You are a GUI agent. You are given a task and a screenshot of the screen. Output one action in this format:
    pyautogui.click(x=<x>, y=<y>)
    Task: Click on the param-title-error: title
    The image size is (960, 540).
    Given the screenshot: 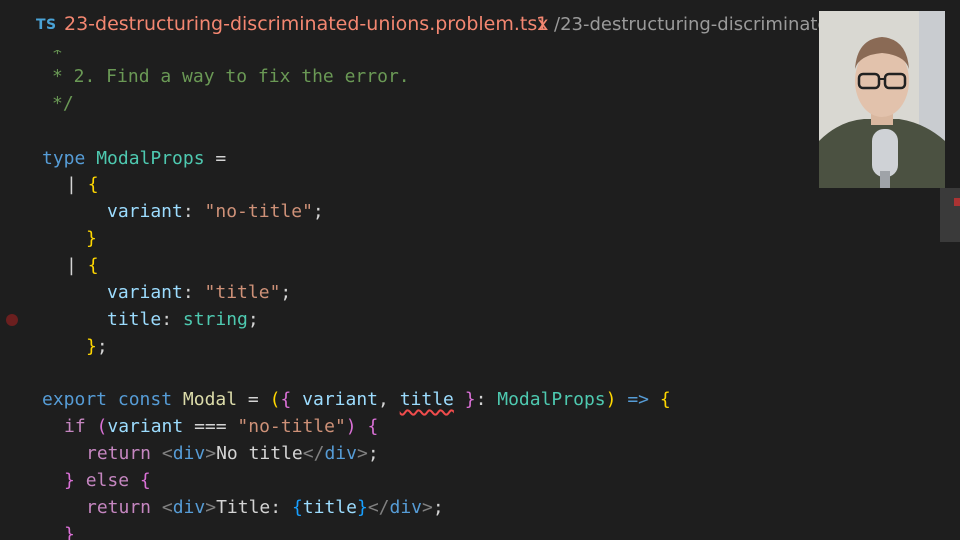 What is the action you would take?
    pyautogui.click(x=427, y=399)
    